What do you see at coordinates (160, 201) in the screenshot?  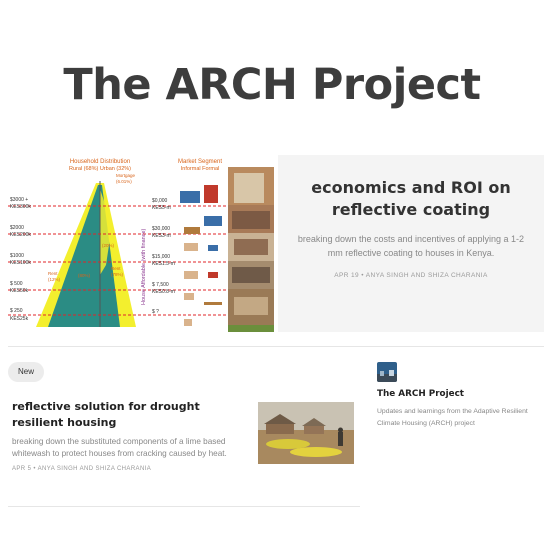 I see `right-label-usd-1: $0,000` at bounding box center [160, 201].